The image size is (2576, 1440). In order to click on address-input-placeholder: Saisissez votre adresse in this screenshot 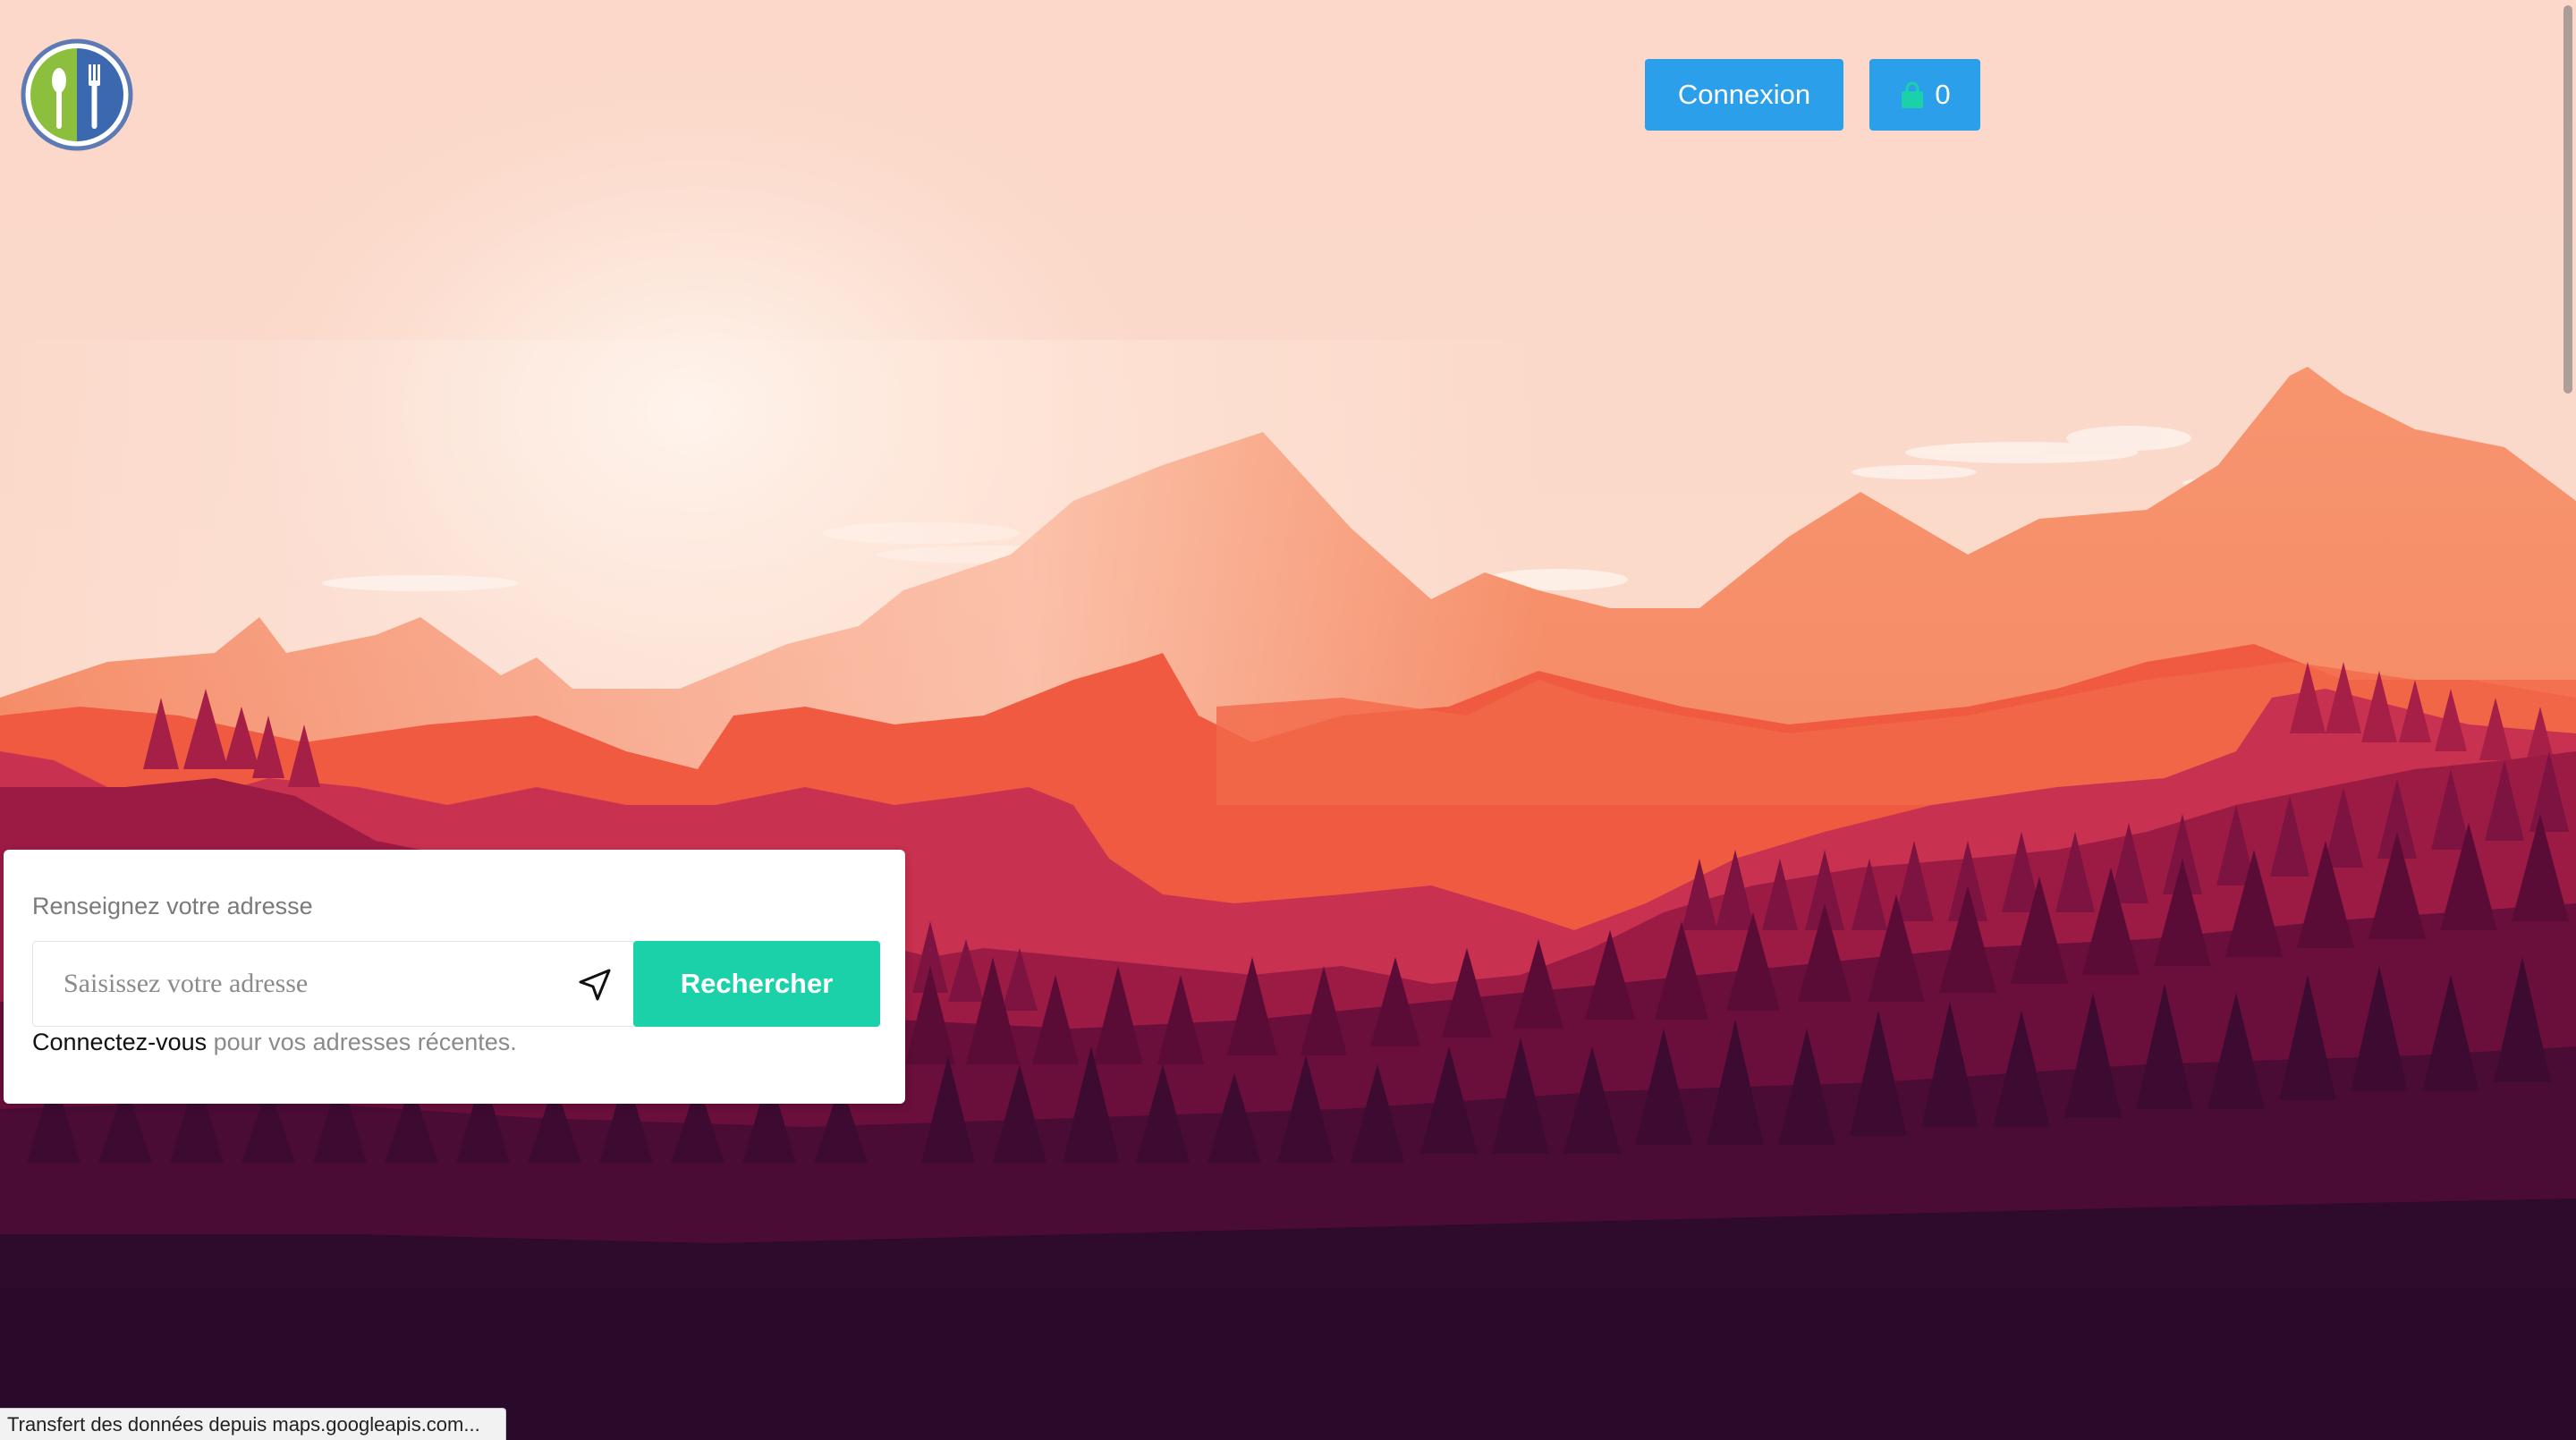, I will do `click(186, 983)`.